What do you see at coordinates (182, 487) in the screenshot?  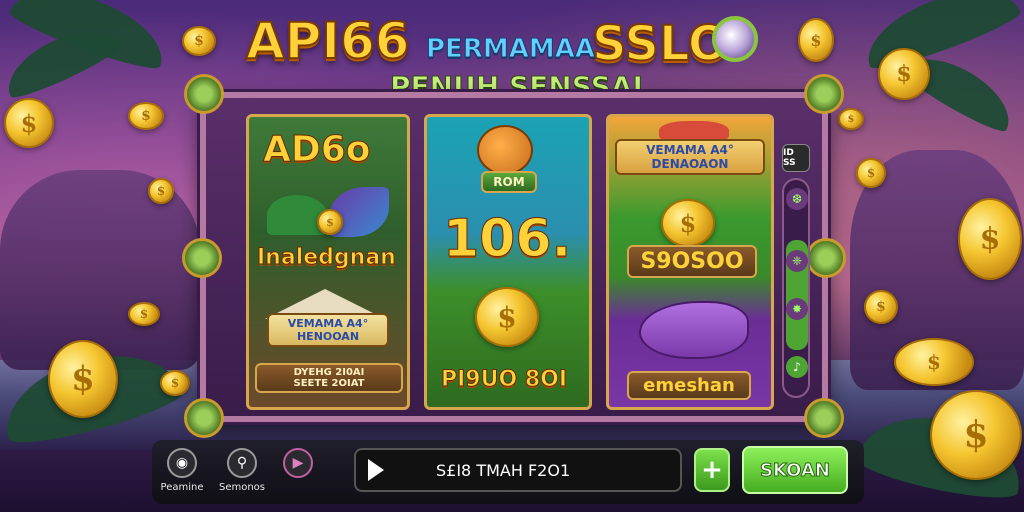 I see `tool-label: Peamine` at bounding box center [182, 487].